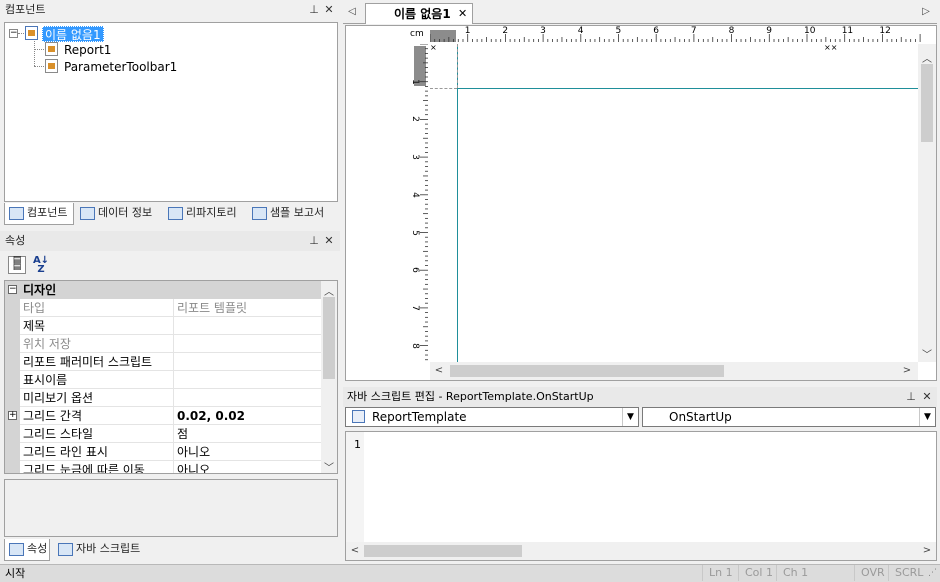 This screenshot has width=940, height=582. Describe the element at coordinates (927, 203) in the screenshot. I see `design-vertical-scrollbar: ︿ ﹀` at that location.